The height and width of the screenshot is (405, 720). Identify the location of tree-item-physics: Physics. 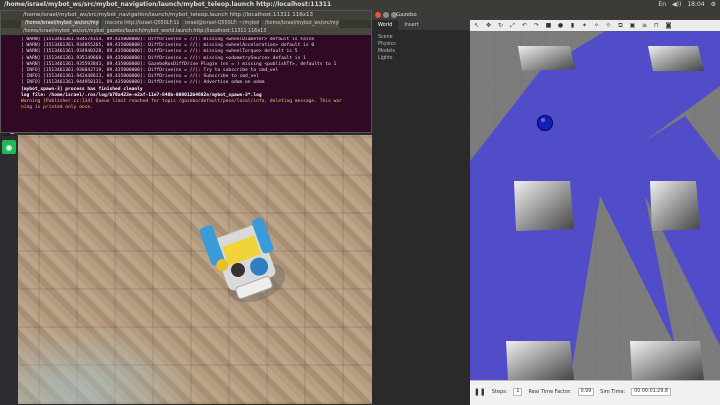
(424, 44).